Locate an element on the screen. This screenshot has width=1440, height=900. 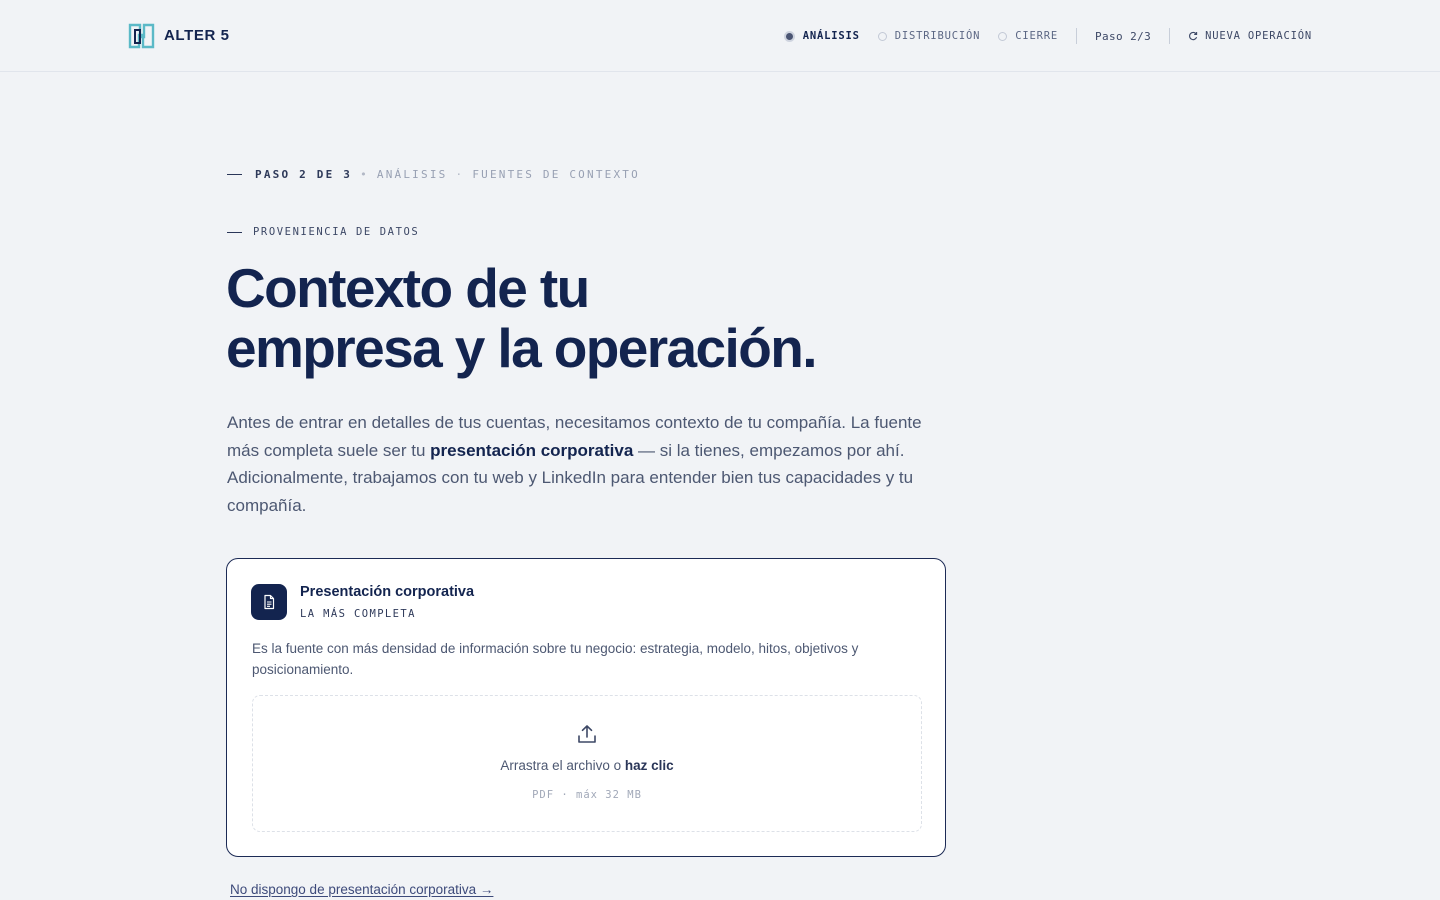
alter5-logo-icon is located at coordinates (141, 36).